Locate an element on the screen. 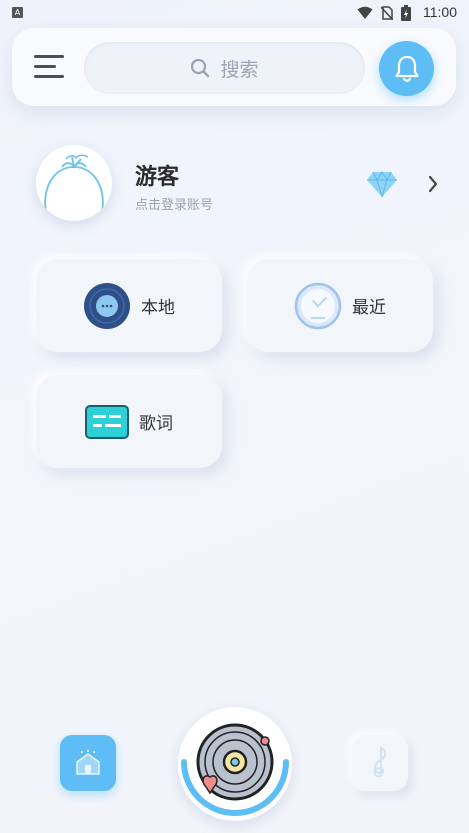 The image size is (469, 833). login-link: 点击登录账号 is located at coordinates (174, 203).